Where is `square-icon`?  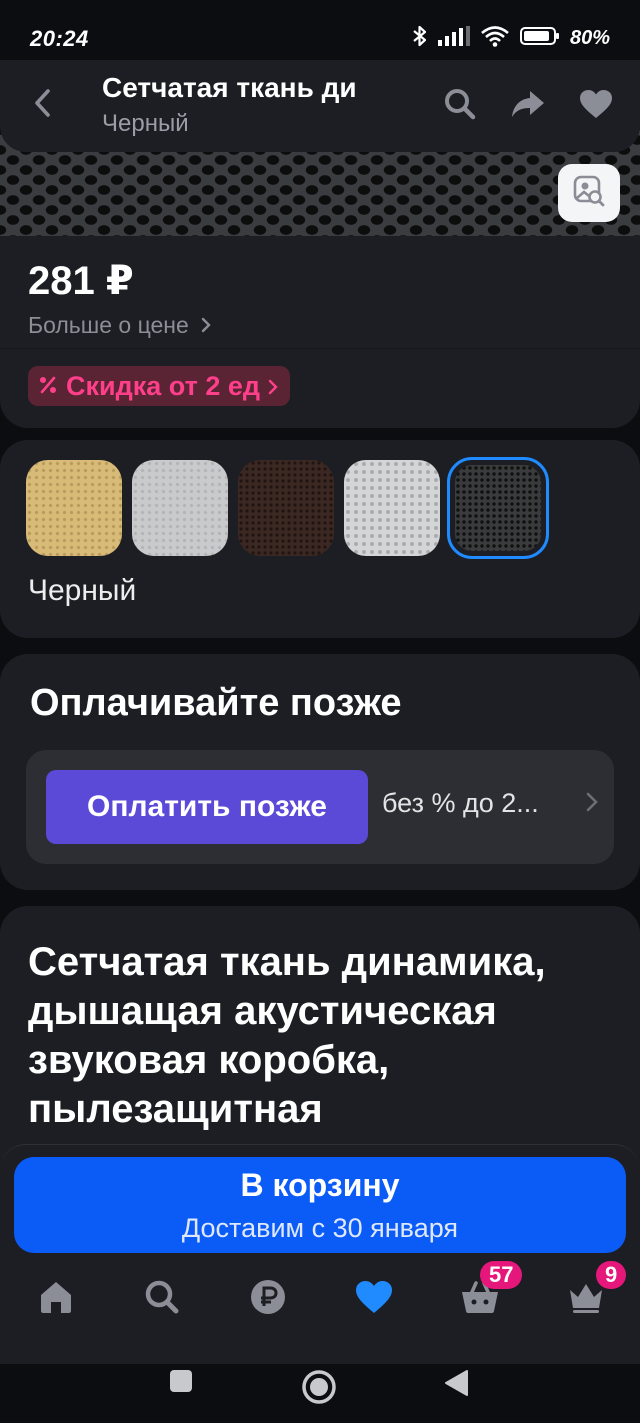
square-icon is located at coordinates (181, 1383).